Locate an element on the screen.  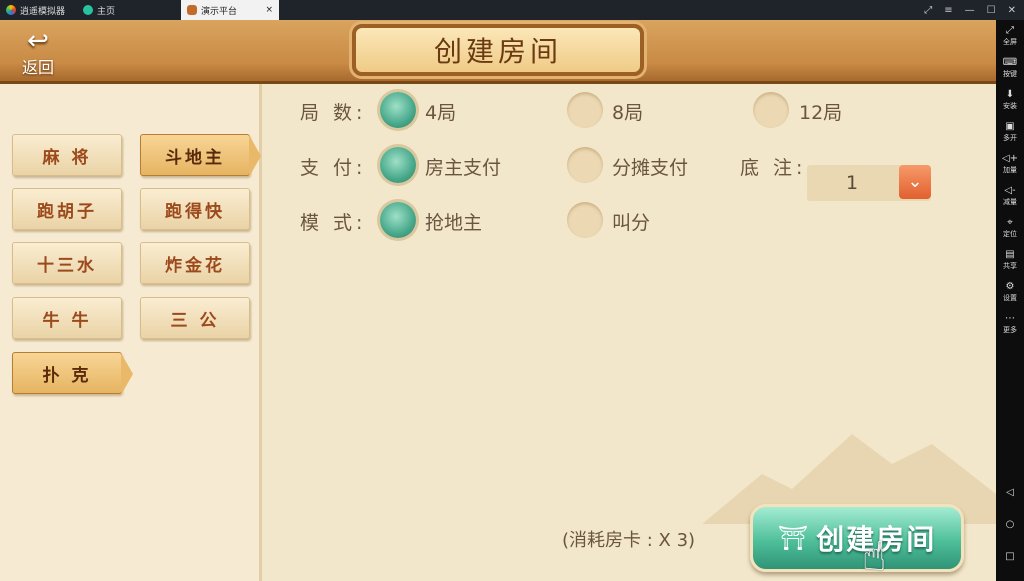
tab-home: 主页 is located at coordinates (99, 10).